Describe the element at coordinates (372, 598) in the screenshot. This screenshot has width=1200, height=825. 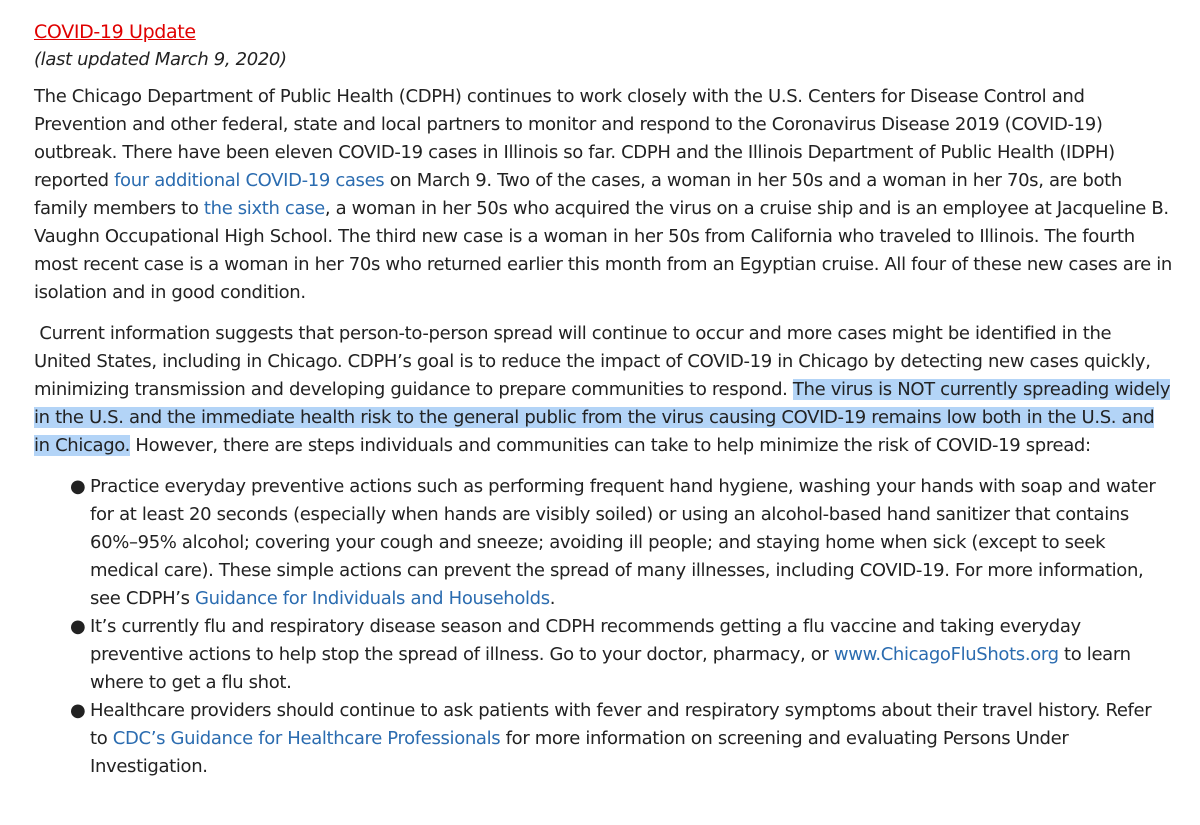
I see `guidance-individuals-households-link: Guidance for Individuals and Households` at that location.